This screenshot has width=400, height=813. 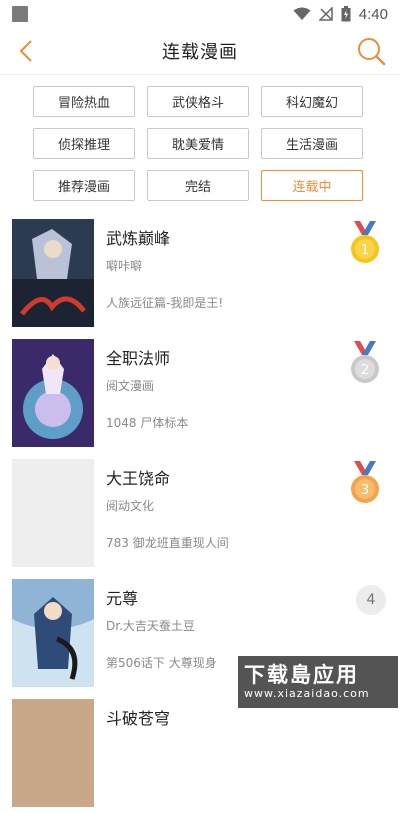 I want to click on site-watermark: 下载島应用 www.xiazaidao.com, so click(x=318, y=682).